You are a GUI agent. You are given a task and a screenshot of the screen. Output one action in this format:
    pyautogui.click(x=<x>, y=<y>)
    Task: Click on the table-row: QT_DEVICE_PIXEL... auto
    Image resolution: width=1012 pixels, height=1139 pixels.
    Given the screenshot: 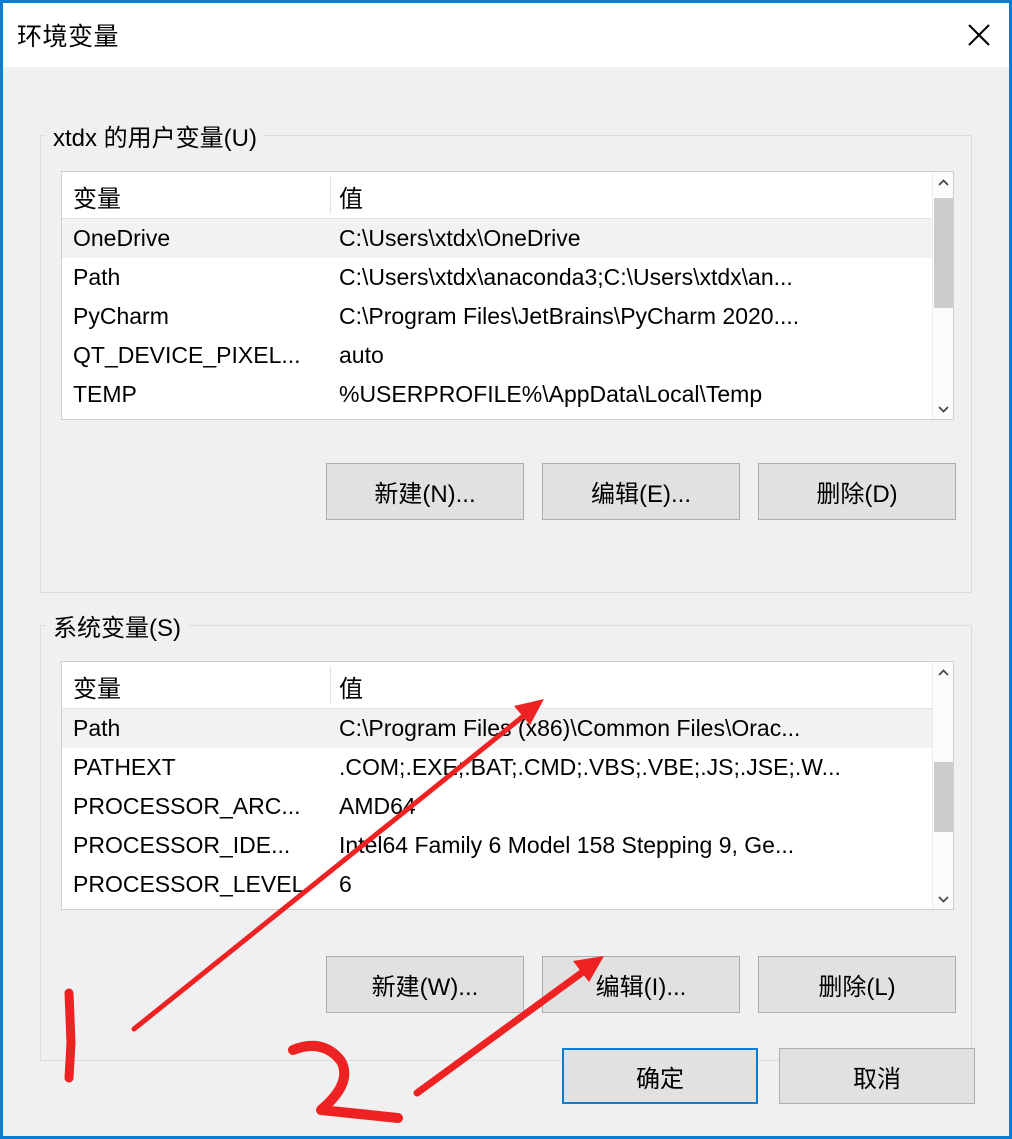 What is the action you would take?
    pyautogui.click(x=498, y=355)
    